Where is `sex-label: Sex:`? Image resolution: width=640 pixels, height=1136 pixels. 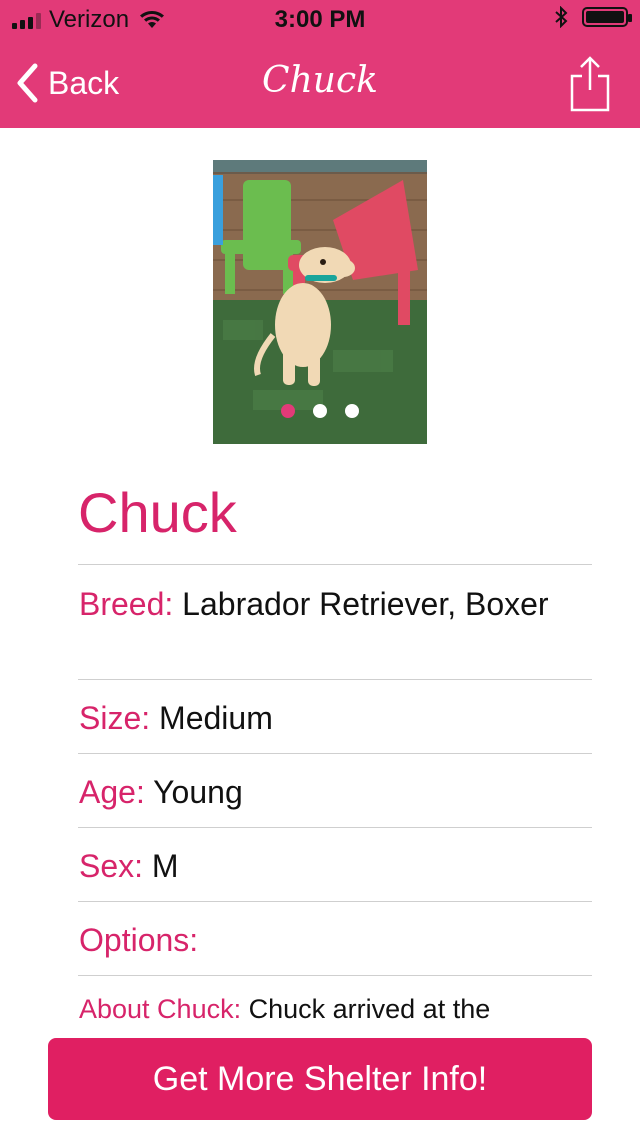
sex-label: Sex: is located at coordinates (111, 866).